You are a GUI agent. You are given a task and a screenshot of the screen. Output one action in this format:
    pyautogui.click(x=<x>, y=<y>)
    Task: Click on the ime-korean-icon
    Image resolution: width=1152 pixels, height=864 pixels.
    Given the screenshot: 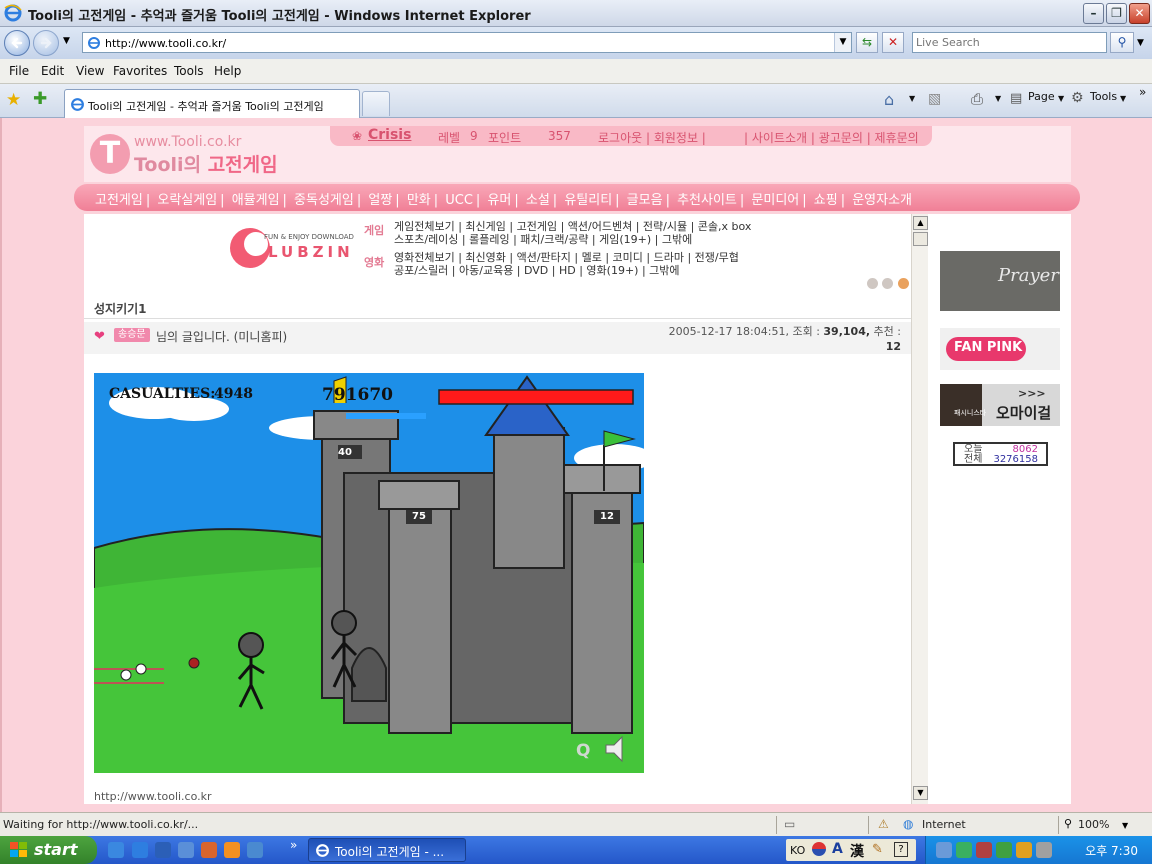 What is the action you would take?
    pyautogui.click(x=819, y=849)
    